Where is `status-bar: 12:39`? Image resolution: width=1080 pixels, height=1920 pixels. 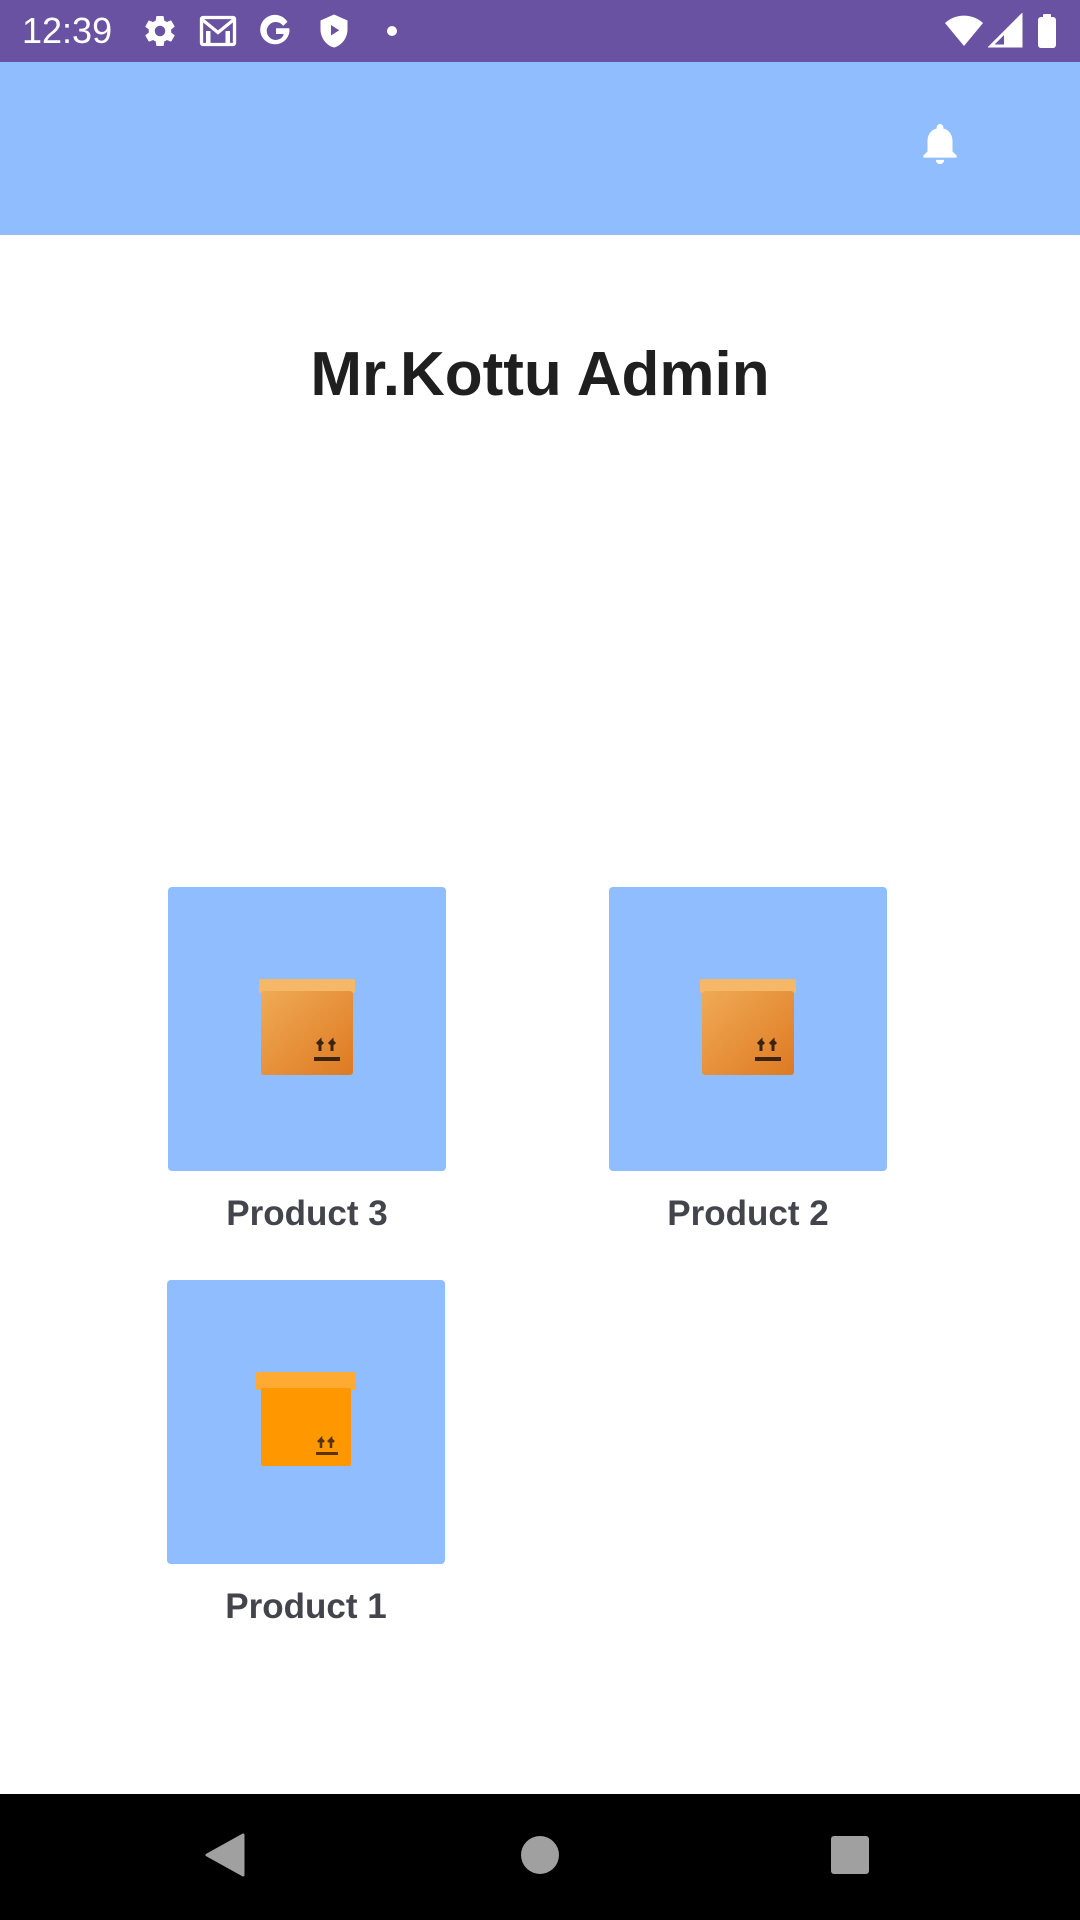 status-bar: 12:39 is located at coordinates (540, 31).